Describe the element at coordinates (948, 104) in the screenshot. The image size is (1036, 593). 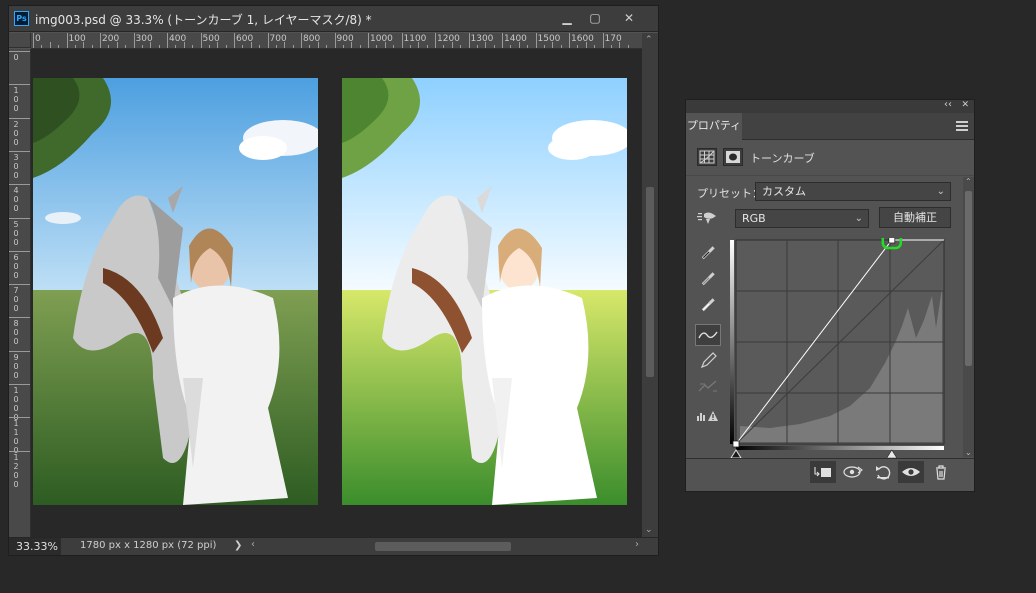
I see `collapse-panel-icon: ‹‹` at that location.